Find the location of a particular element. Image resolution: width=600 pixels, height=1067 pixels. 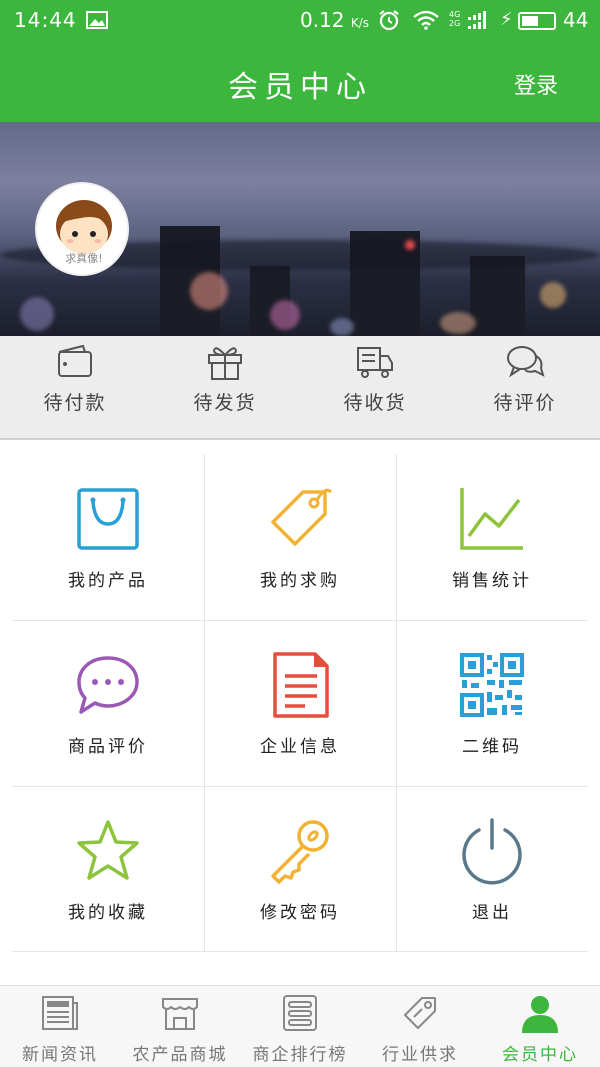

menu-company-info: 企业信息 is located at coordinates (300, 703).